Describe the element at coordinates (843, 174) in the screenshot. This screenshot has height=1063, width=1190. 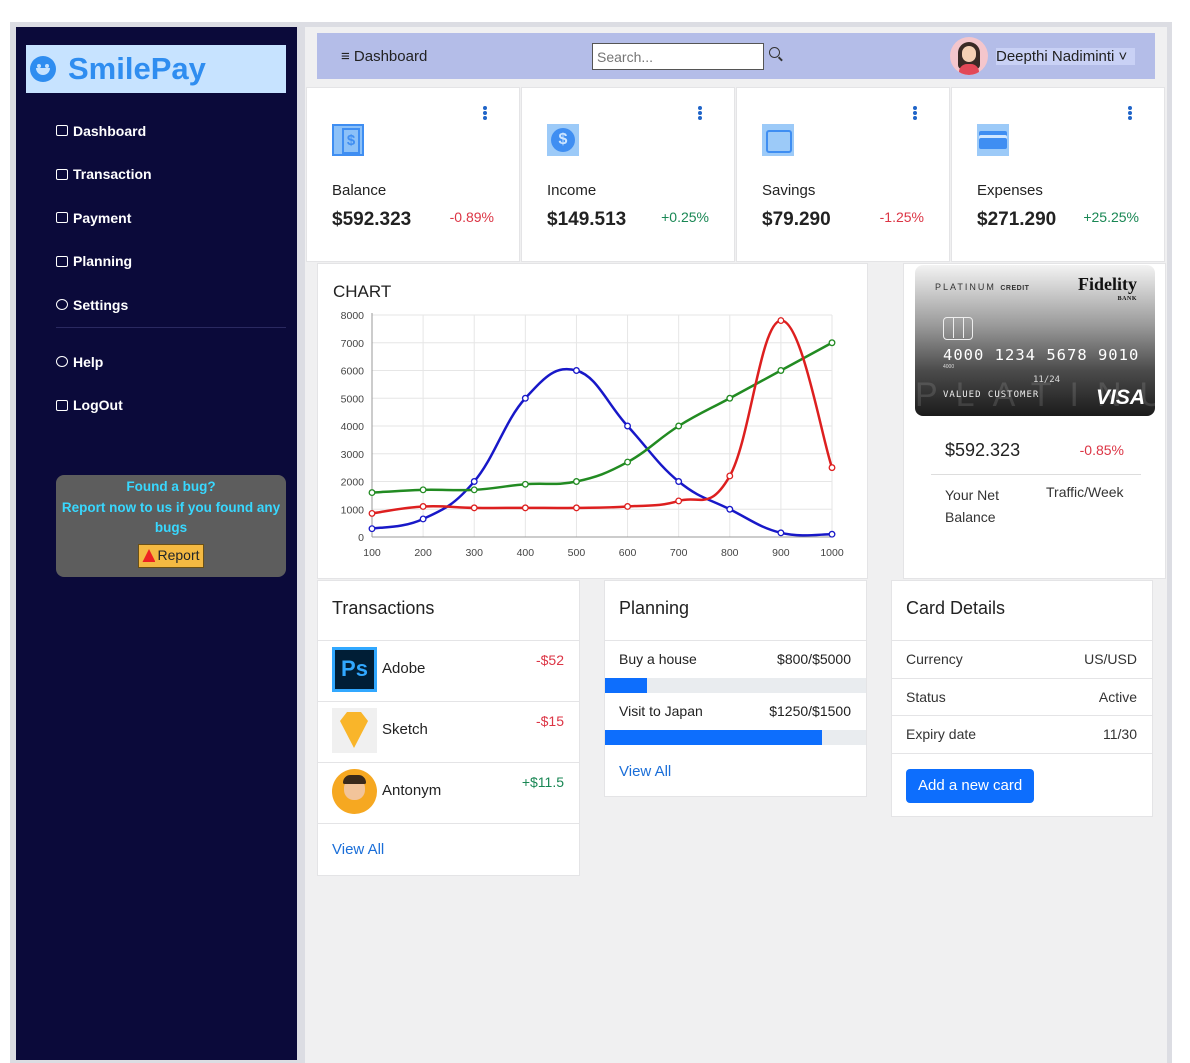
I see `stat-card-savings: Savings $79.290 -1.25%` at that location.